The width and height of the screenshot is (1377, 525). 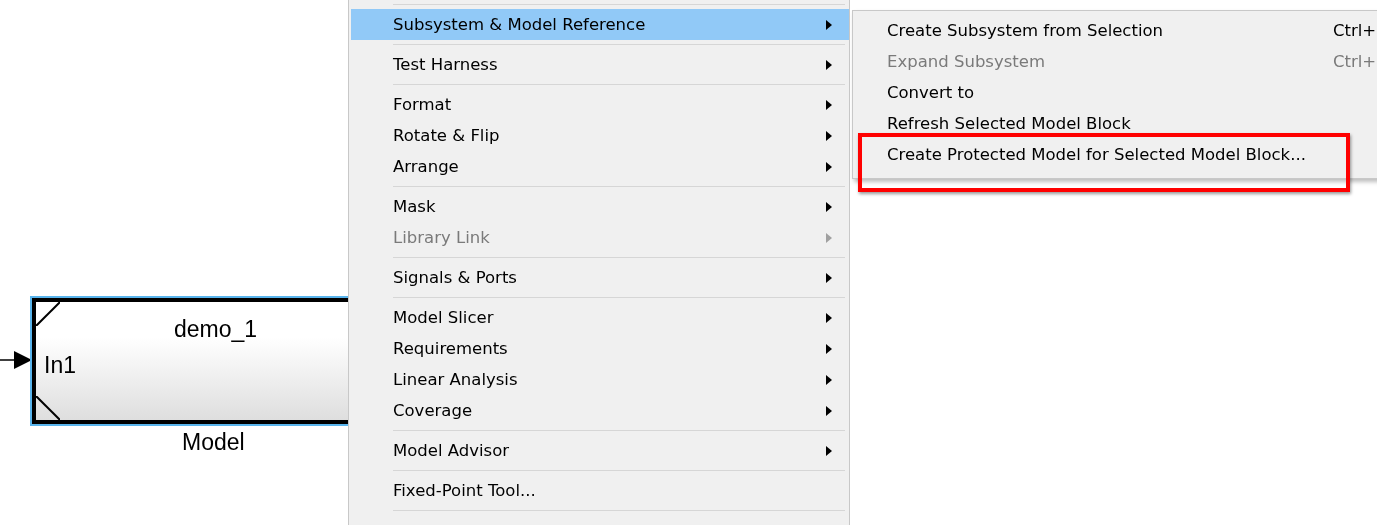 I want to click on block-name: demo_1, so click(x=216, y=329).